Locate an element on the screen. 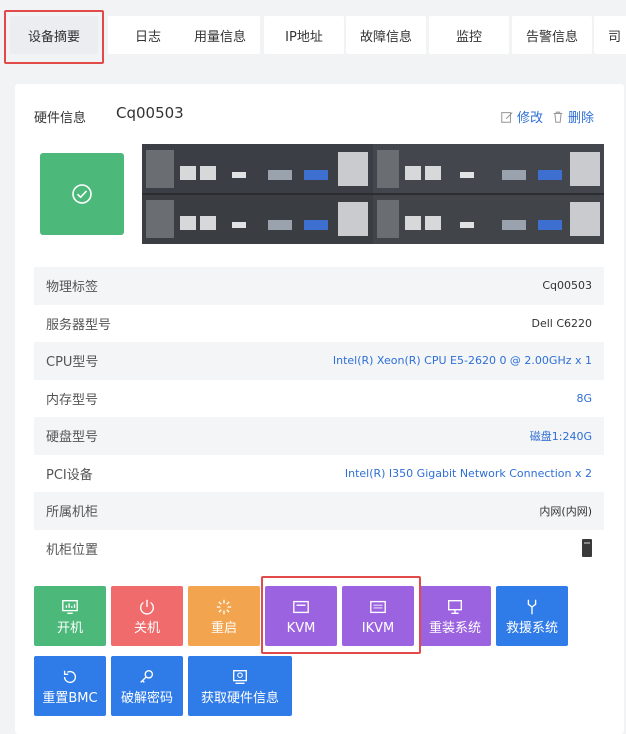  get-hardware-info-button: 获取硬件信息 is located at coordinates (240, 686).